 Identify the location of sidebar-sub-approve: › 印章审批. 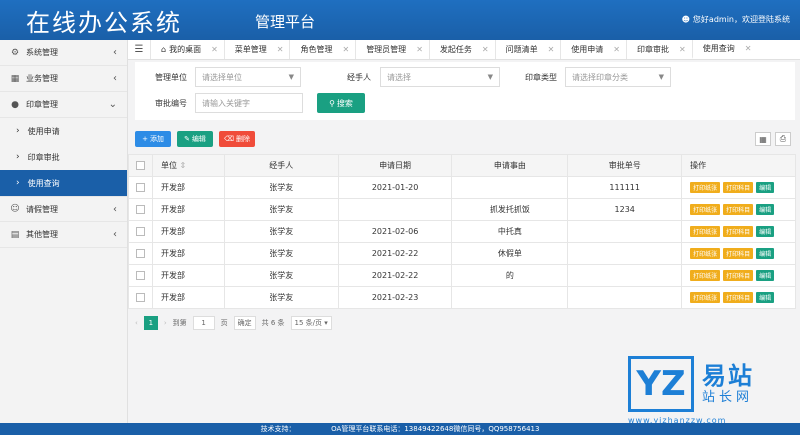
(63, 157).